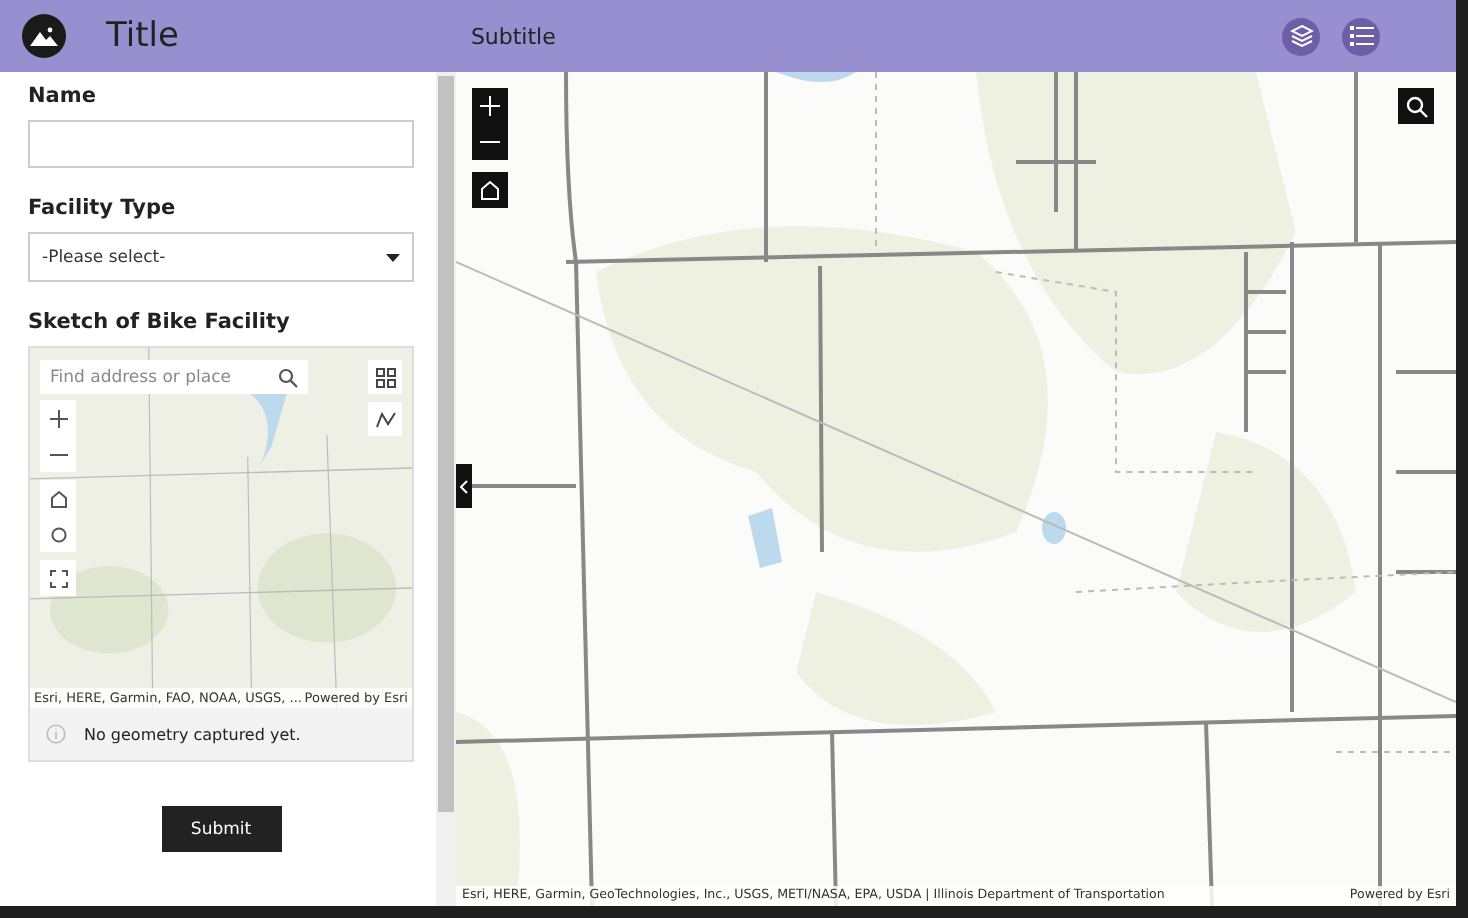  What do you see at coordinates (446, 489) in the screenshot?
I see `scrollbar` at bounding box center [446, 489].